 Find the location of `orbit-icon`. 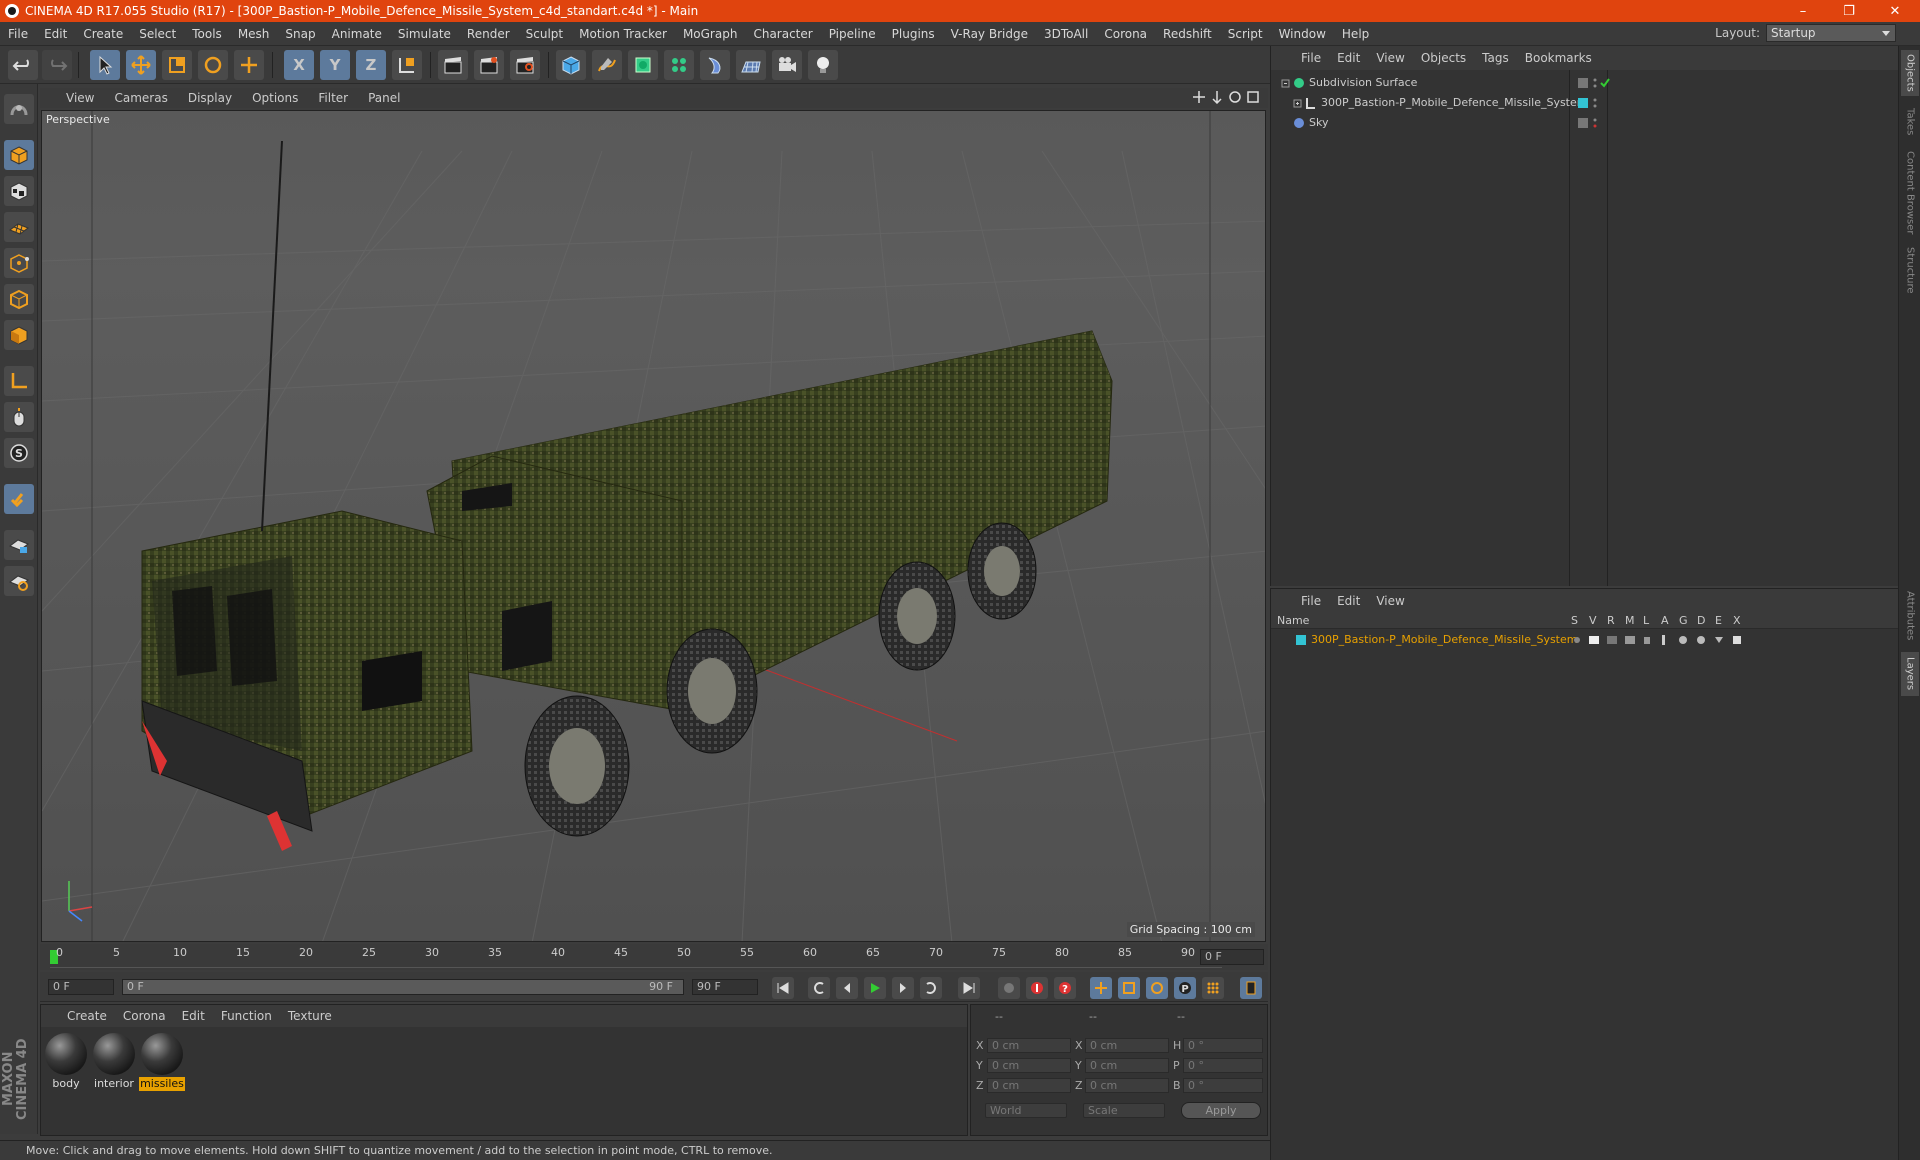

orbit-icon is located at coordinates (1235, 97).